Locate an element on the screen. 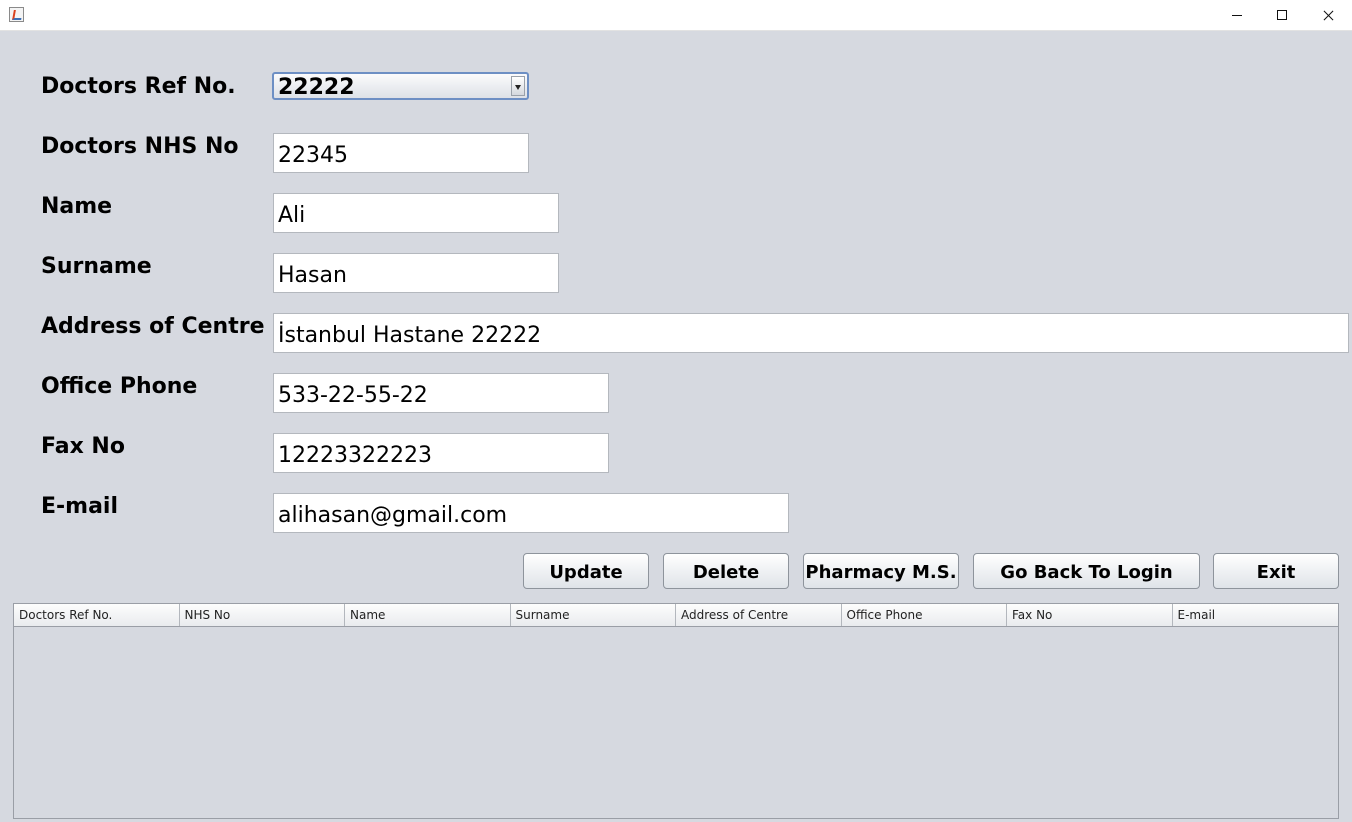  title-bar is located at coordinates (676, 15).